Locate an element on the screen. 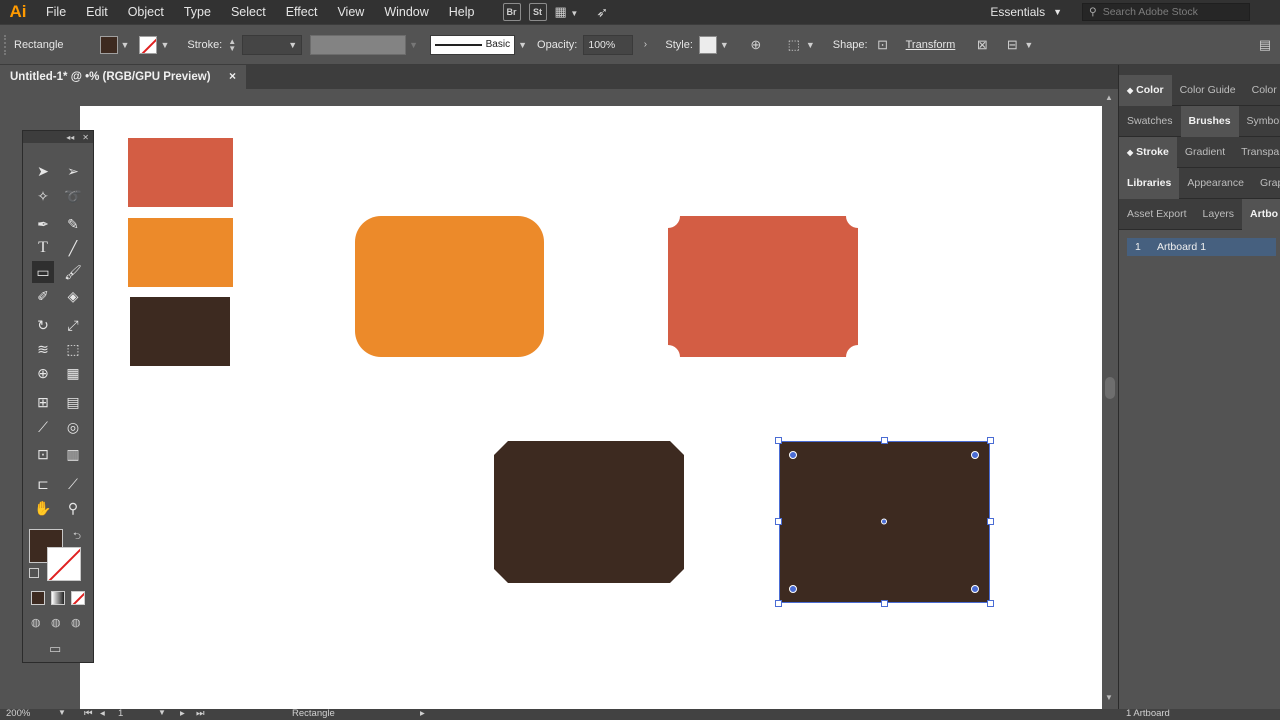 This screenshot has height=720, width=1280. tab-color-themes: Color is located at coordinates (1262, 90).